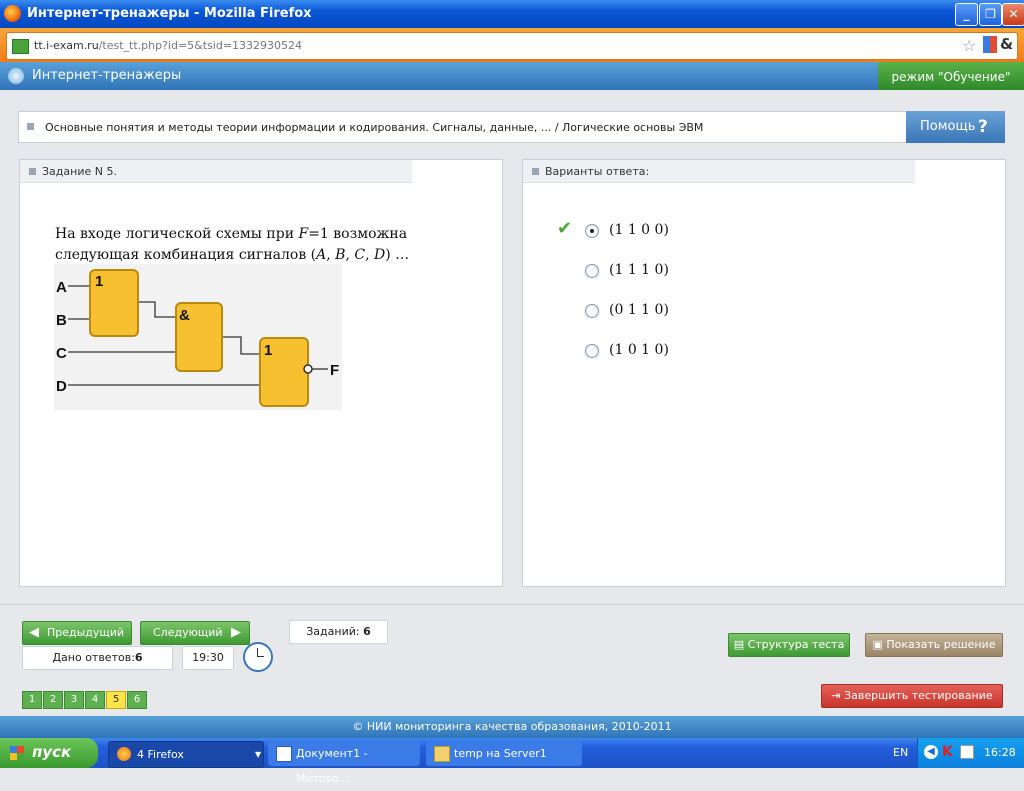  Describe the element at coordinates (95, 700) in the screenshot. I see `page-button-4: 4` at that location.